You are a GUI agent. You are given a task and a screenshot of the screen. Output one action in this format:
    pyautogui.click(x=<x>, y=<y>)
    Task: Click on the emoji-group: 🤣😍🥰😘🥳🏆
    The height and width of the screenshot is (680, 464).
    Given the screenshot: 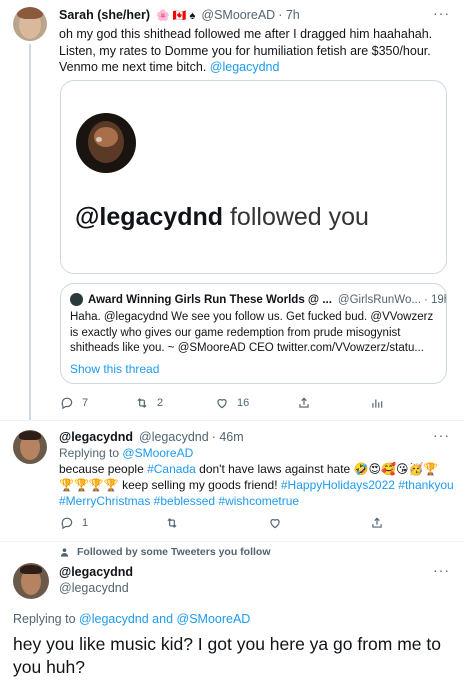 What is the action you would take?
    pyautogui.click(x=396, y=469)
    